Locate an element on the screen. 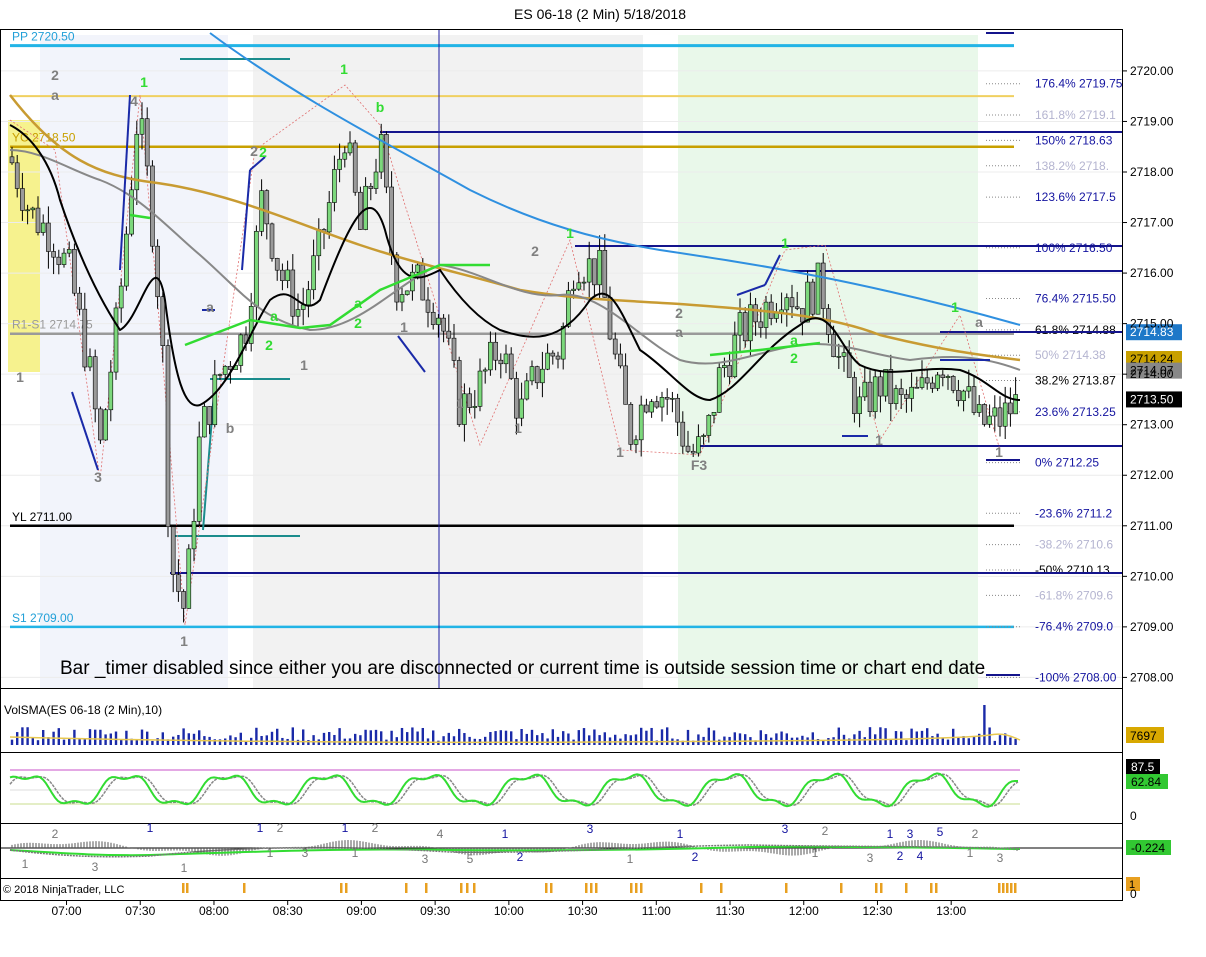 The image size is (1206, 957). macd-wave-label: 3 is located at coordinates (1000, 858).